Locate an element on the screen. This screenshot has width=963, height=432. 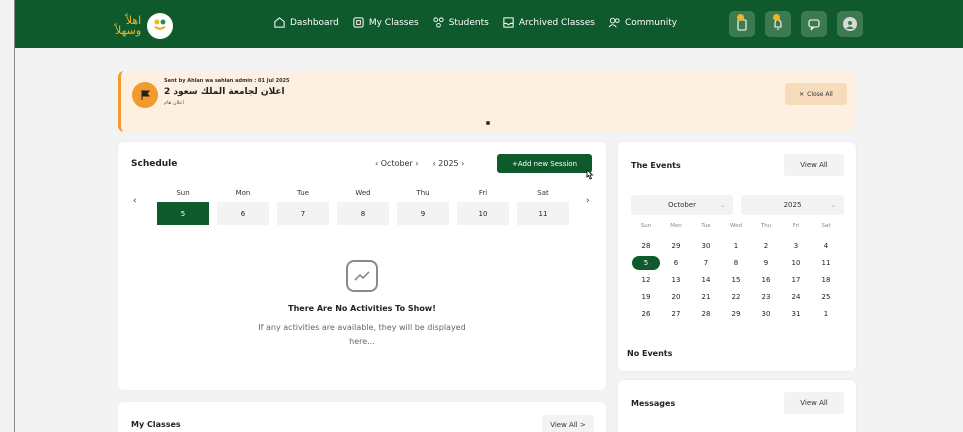
top-actions is located at coordinates (796, 24).